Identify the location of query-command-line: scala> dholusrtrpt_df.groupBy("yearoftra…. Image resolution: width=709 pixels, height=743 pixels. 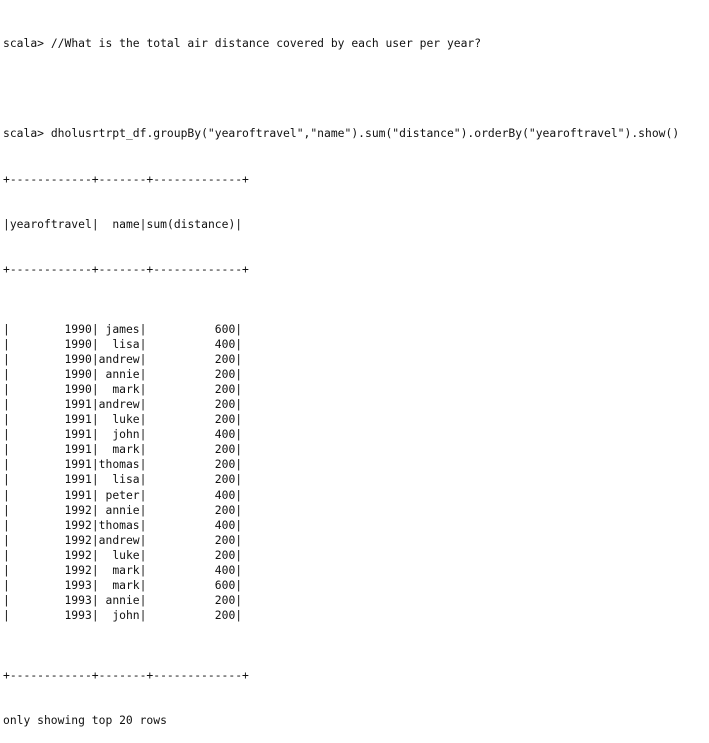
(355, 133).